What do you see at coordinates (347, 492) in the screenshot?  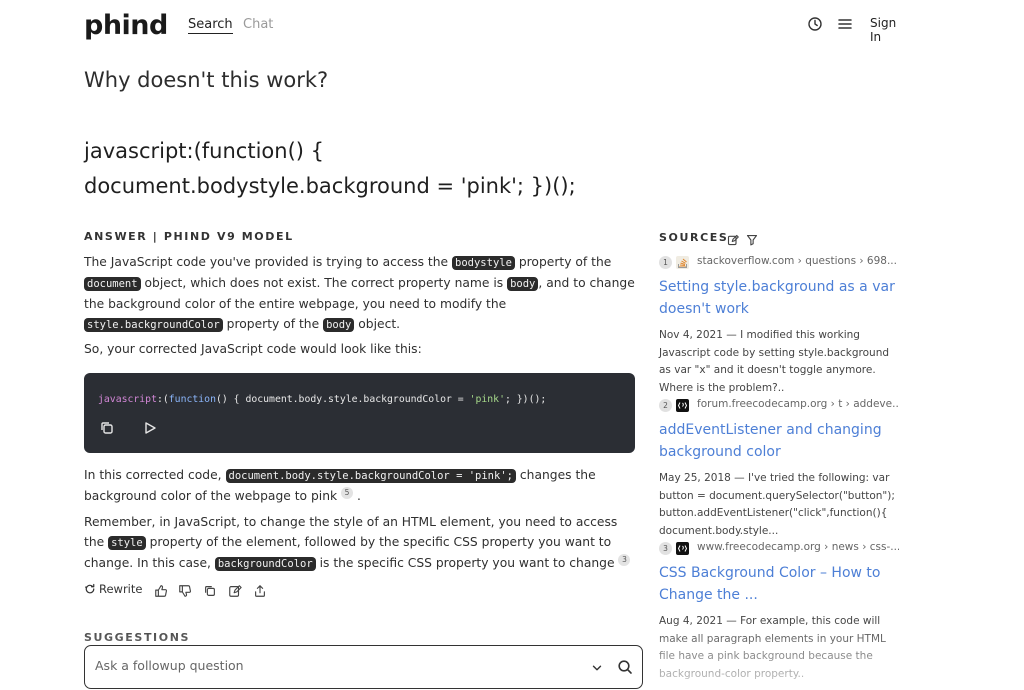 I see `citation-badge: 5` at bounding box center [347, 492].